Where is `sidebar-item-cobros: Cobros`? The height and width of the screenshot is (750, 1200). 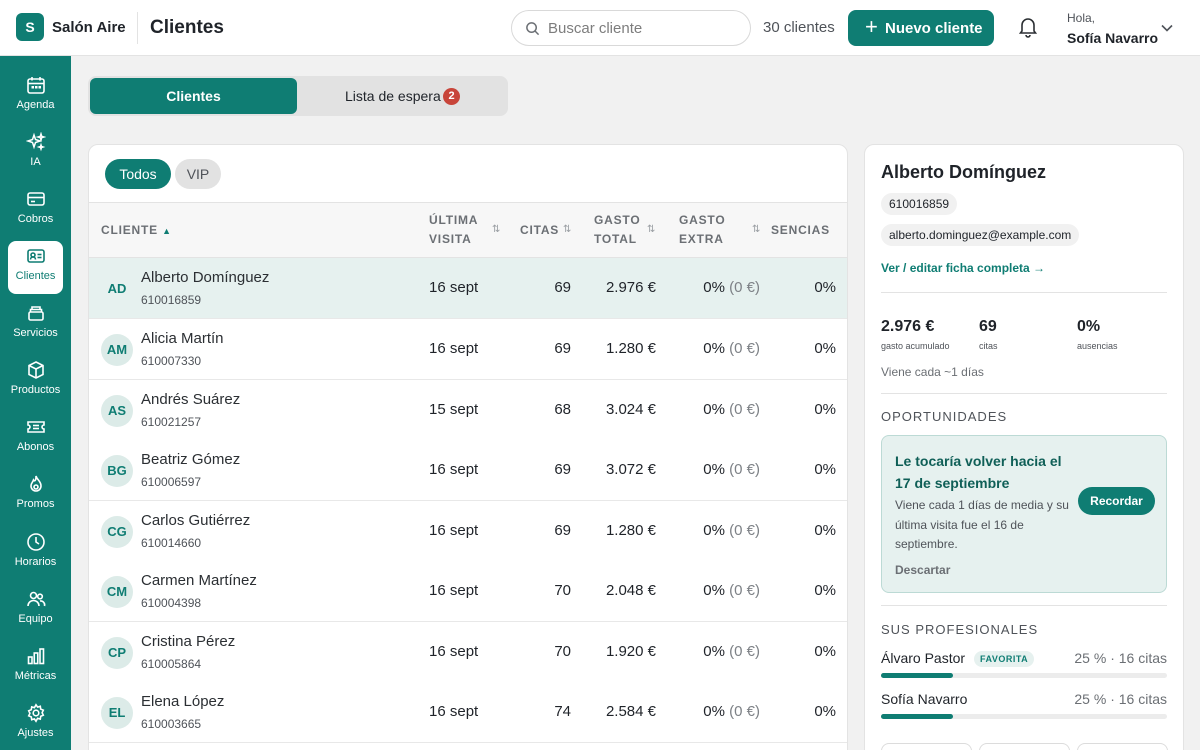 sidebar-item-cobros: Cobros is located at coordinates (35, 210).